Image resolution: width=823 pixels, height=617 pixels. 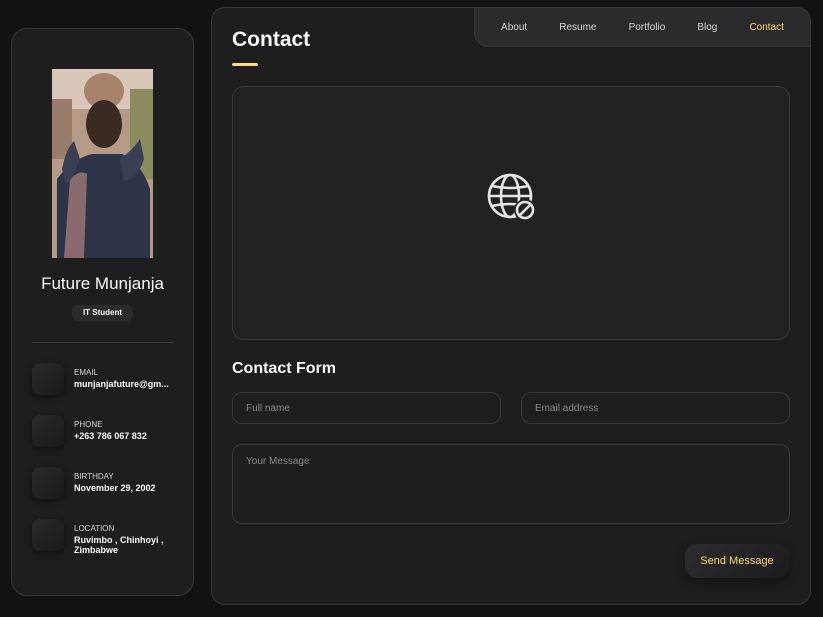 I want to click on role-badge: IT Student, so click(x=102, y=313).